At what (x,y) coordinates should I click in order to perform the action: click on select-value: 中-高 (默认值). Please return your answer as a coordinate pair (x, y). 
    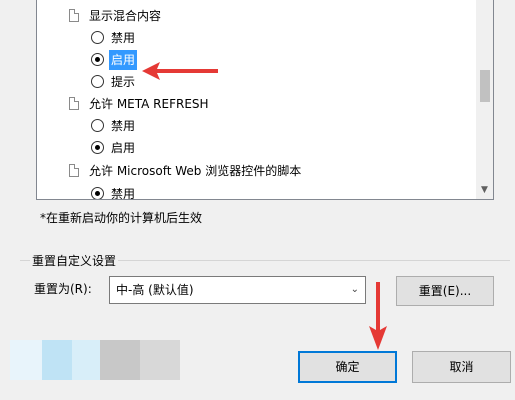
    Looking at the image, I should click on (155, 290).